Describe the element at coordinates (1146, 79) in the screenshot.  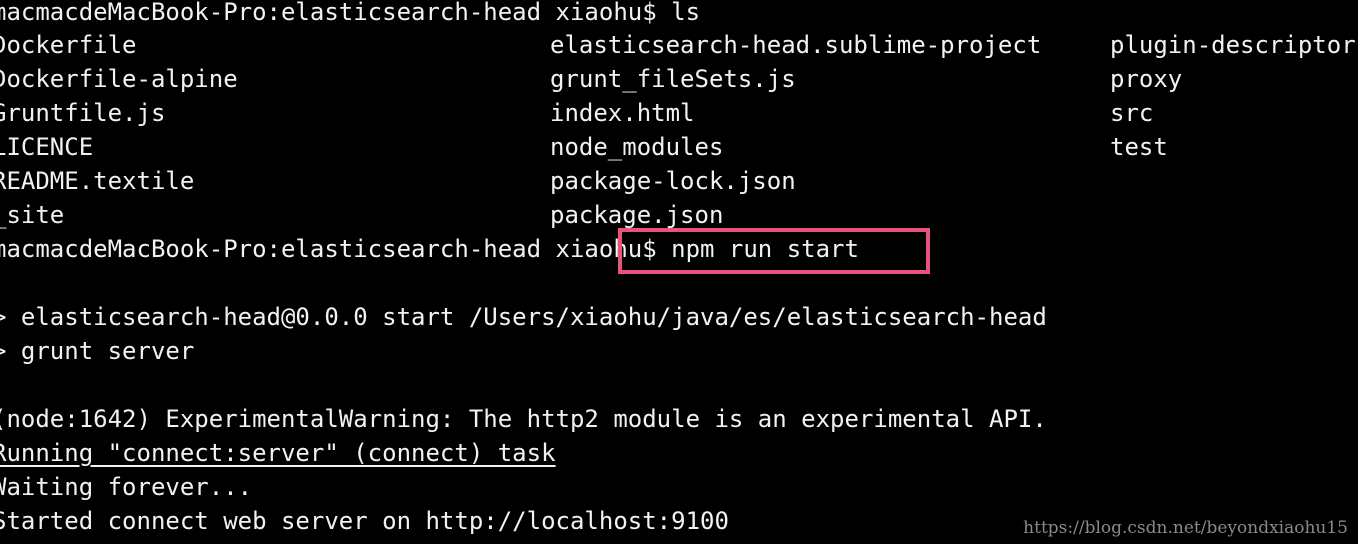
I see `ls-entry: proxy` at that location.